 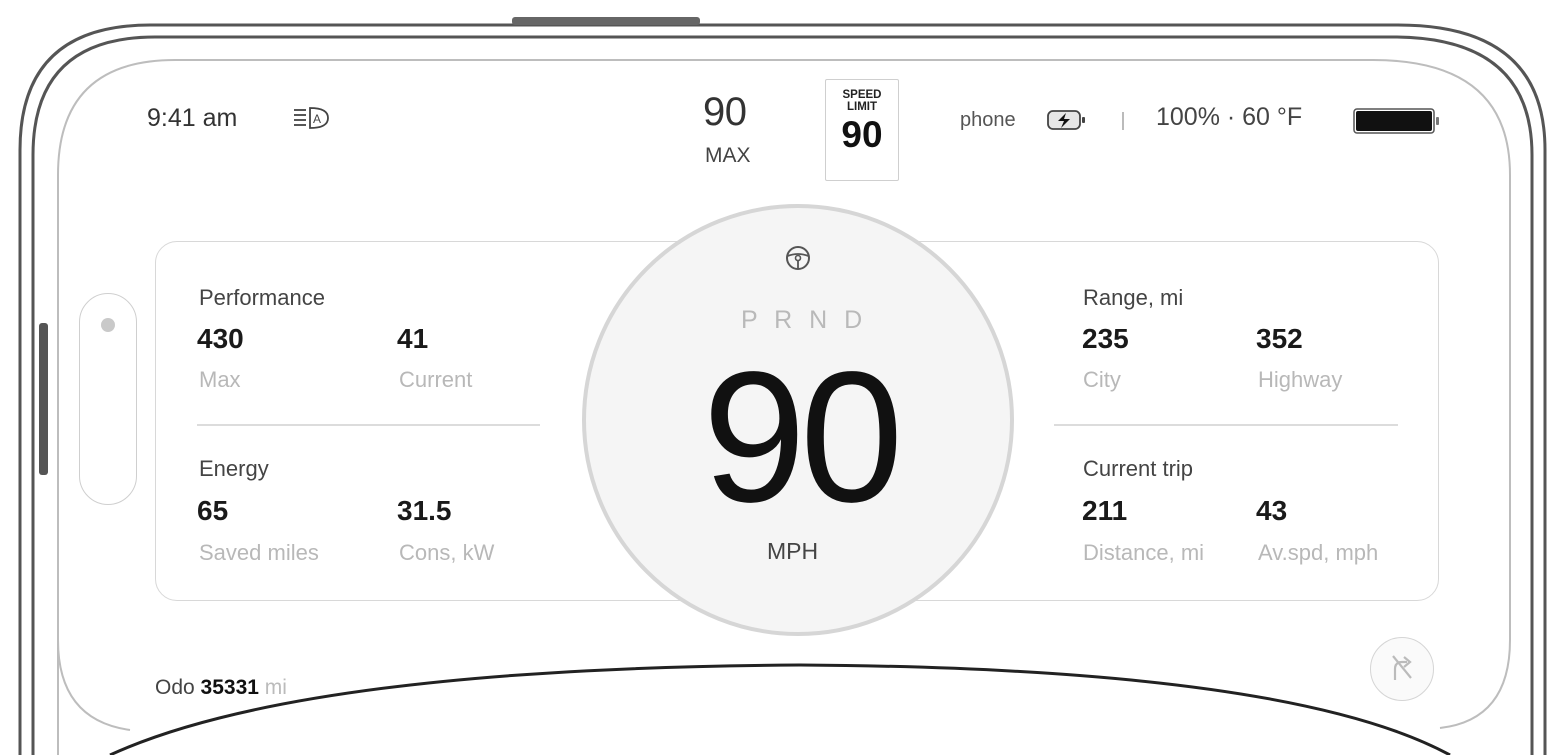 What do you see at coordinates (413, 338) in the screenshot?
I see `performance-current-value: 41` at bounding box center [413, 338].